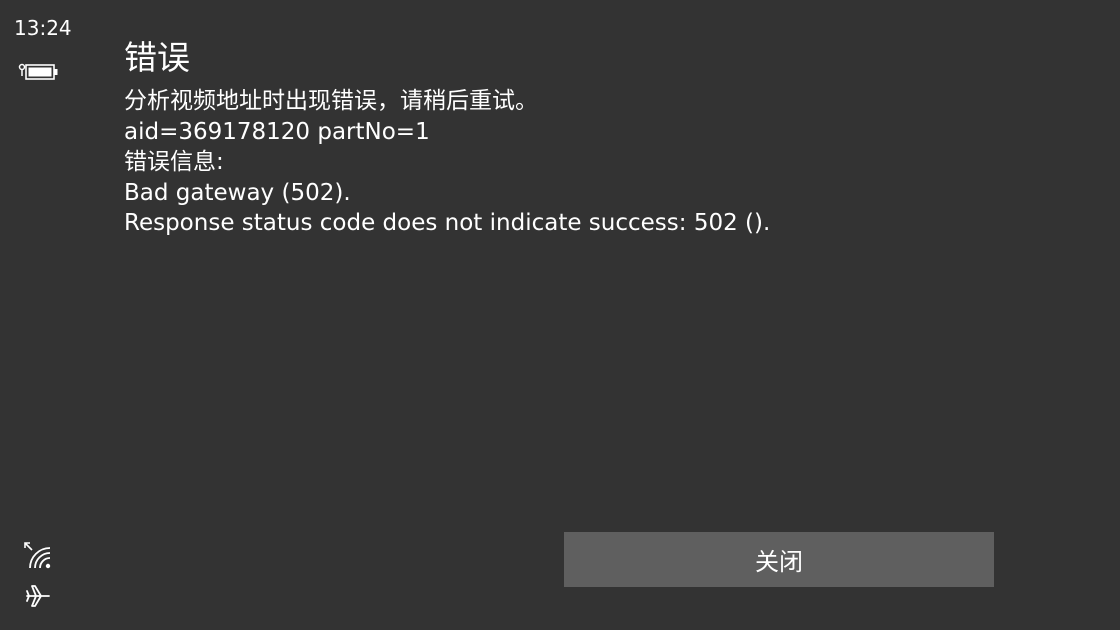 This screenshot has height=630, width=1120. I want to click on airplane-mode-icon, so click(38, 596).